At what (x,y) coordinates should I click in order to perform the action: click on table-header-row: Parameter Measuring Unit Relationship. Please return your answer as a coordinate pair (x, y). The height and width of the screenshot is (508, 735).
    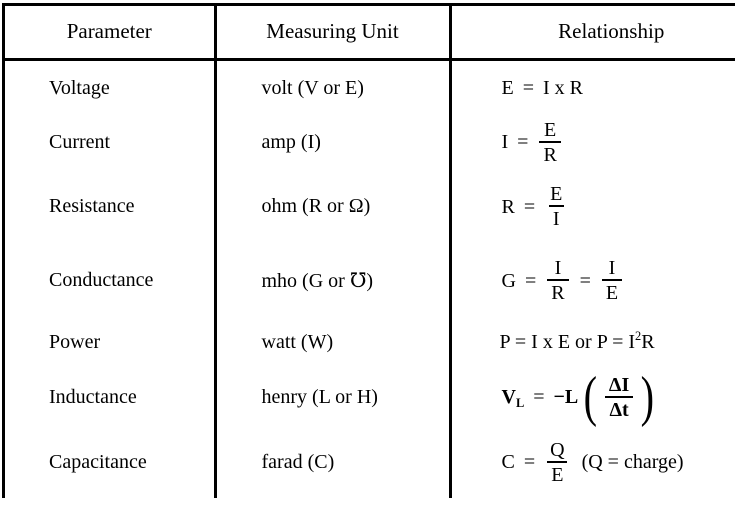
    Looking at the image, I should click on (370, 33).